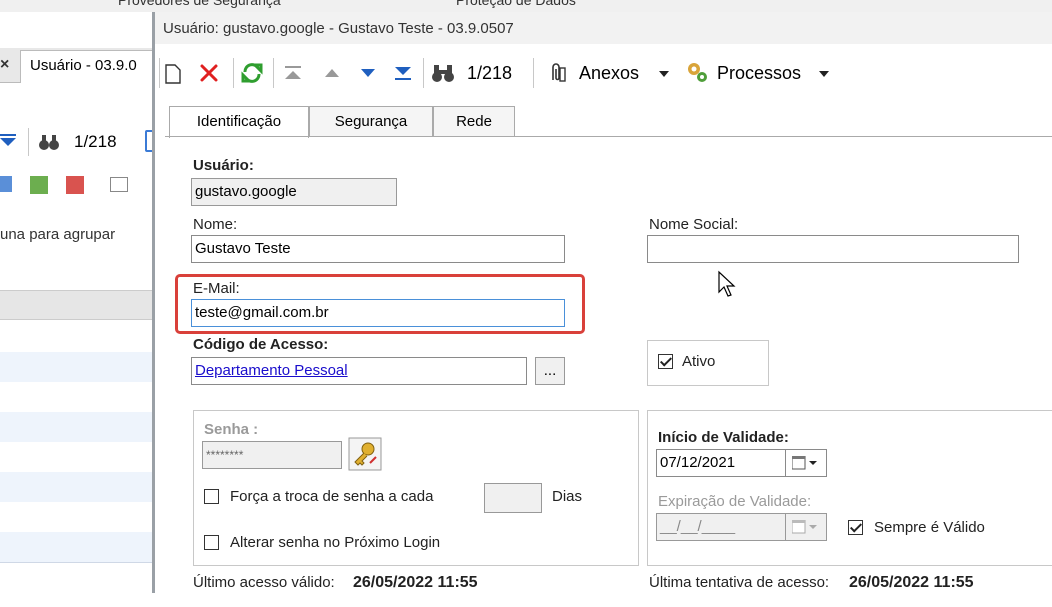 This screenshot has height=607, width=1052. I want to click on nome-field: Gustavo Teste, so click(378, 249).